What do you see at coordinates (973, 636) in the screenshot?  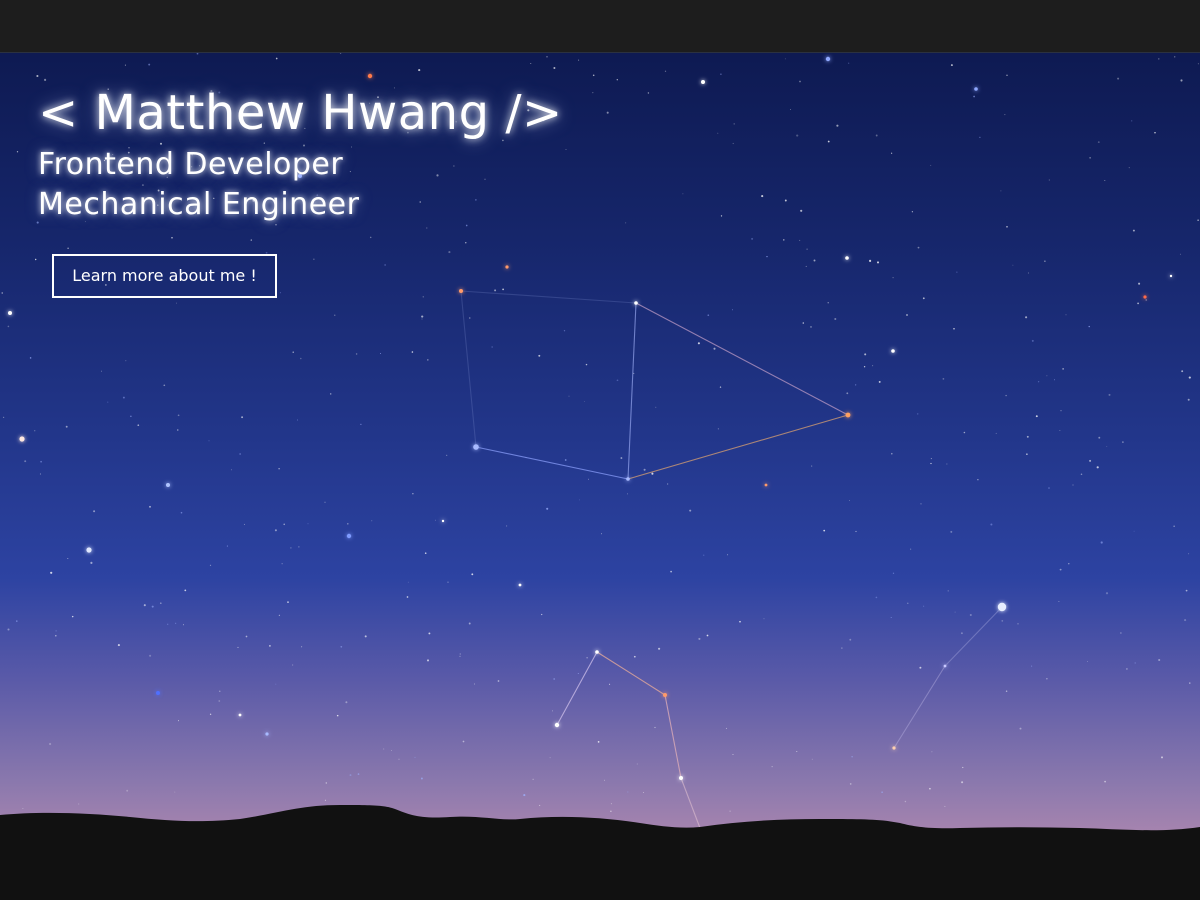 I see `constellation-line` at bounding box center [973, 636].